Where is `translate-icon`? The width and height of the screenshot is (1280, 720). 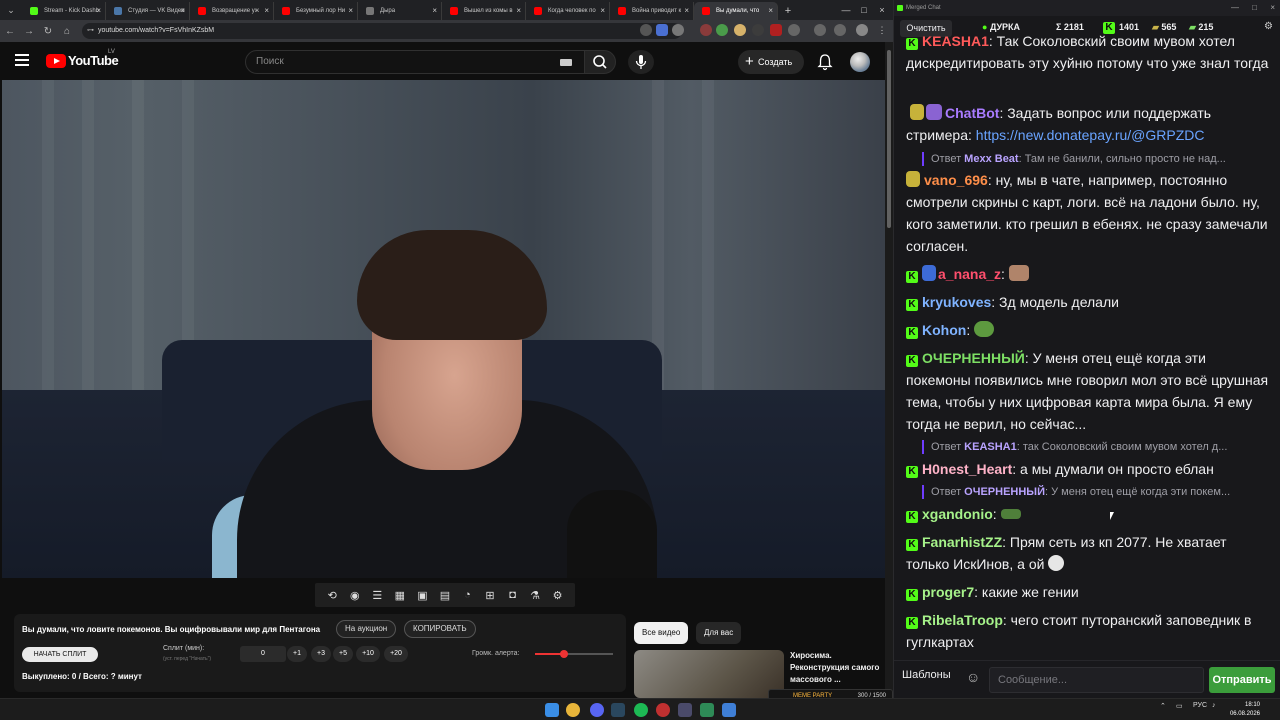 translate-icon is located at coordinates (662, 30).